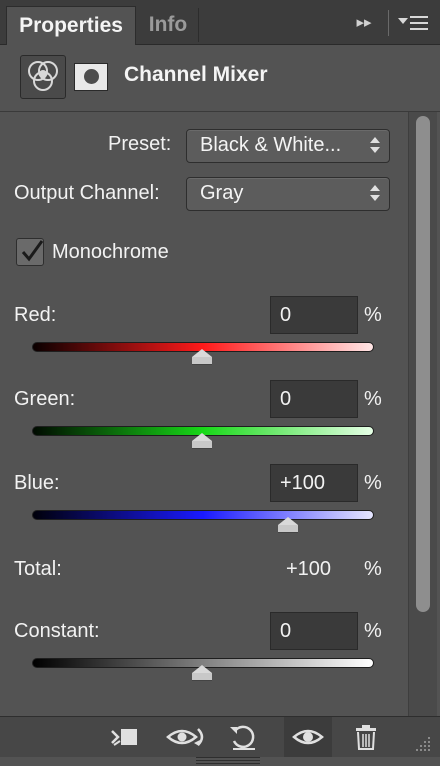 This screenshot has width=440, height=766. Describe the element at coordinates (71, 25) in the screenshot. I see `tab-properties: Properties` at that location.